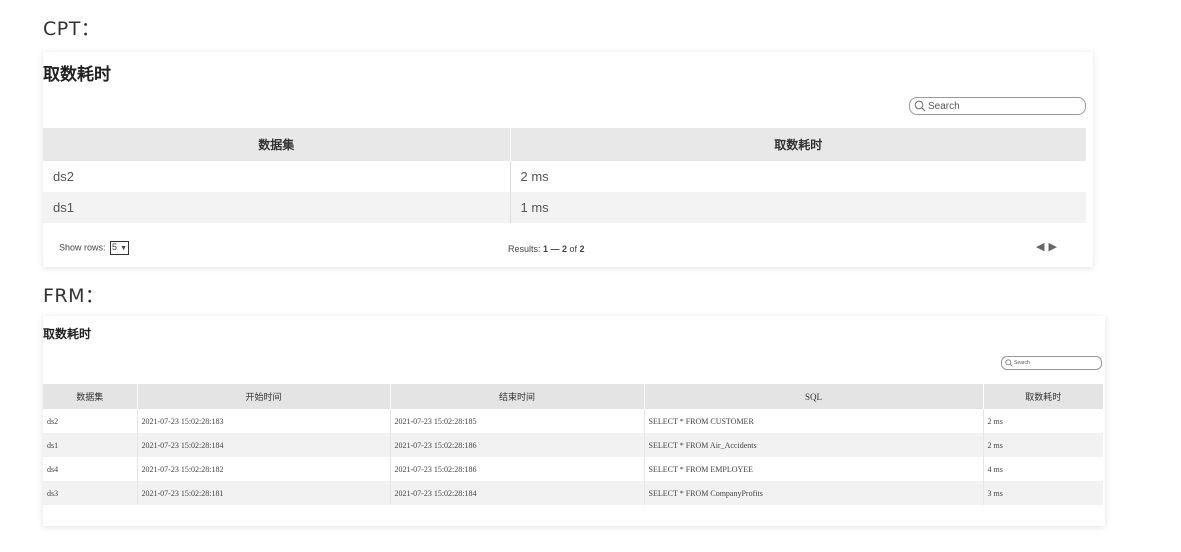 The image size is (1181, 552). What do you see at coordinates (264, 493) in the screenshot?
I see `cell-start-time: 2021-07-23 15:02:28:181` at bounding box center [264, 493].